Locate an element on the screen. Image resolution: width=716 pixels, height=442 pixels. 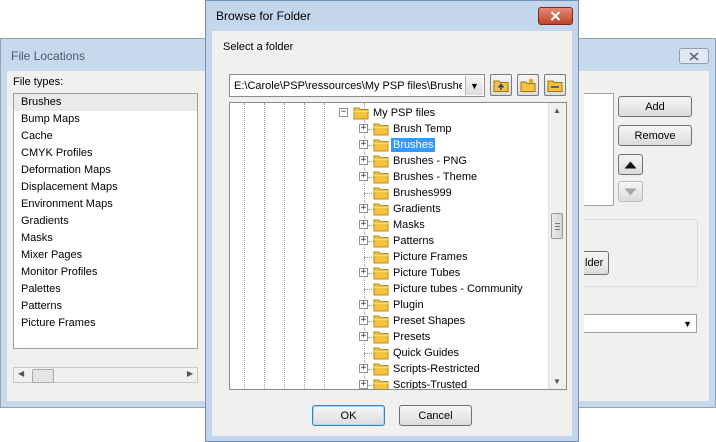
file-type-item: Patterns is located at coordinates (105, 306).